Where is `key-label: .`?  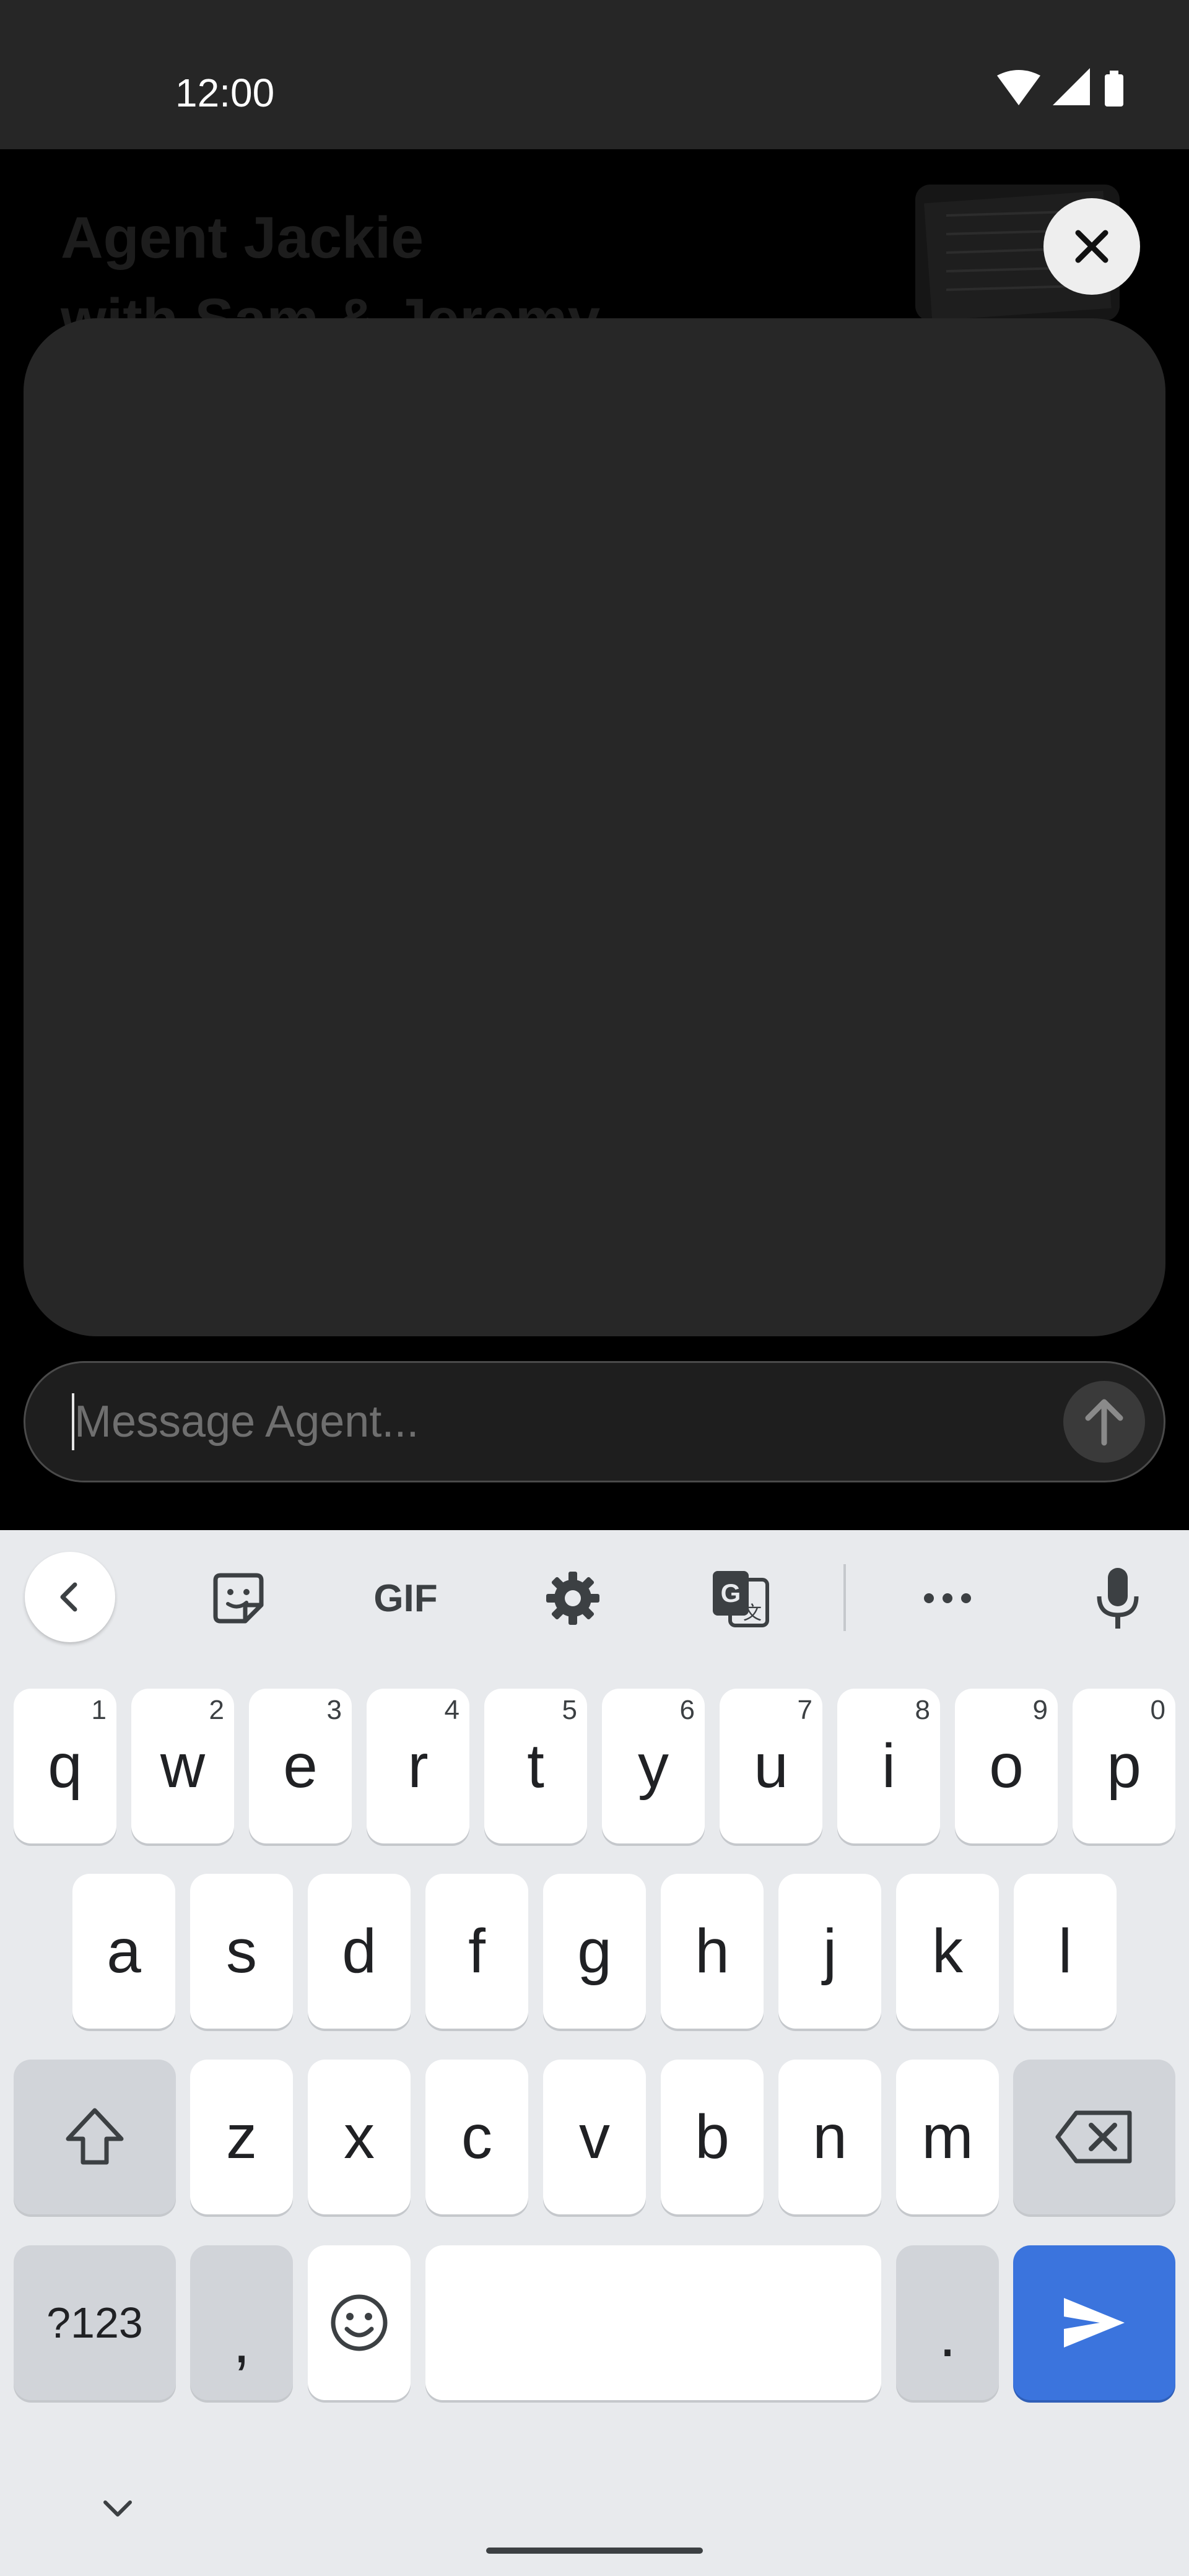
key-label: . is located at coordinates (947, 2335).